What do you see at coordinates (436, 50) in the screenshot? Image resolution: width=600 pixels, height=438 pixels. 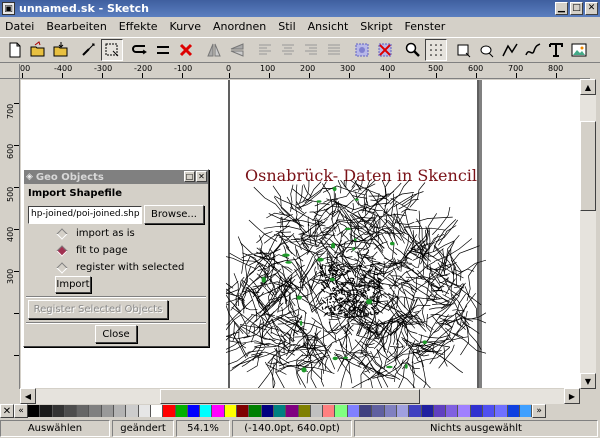 I see `grid-icon` at bounding box center [436, 50].